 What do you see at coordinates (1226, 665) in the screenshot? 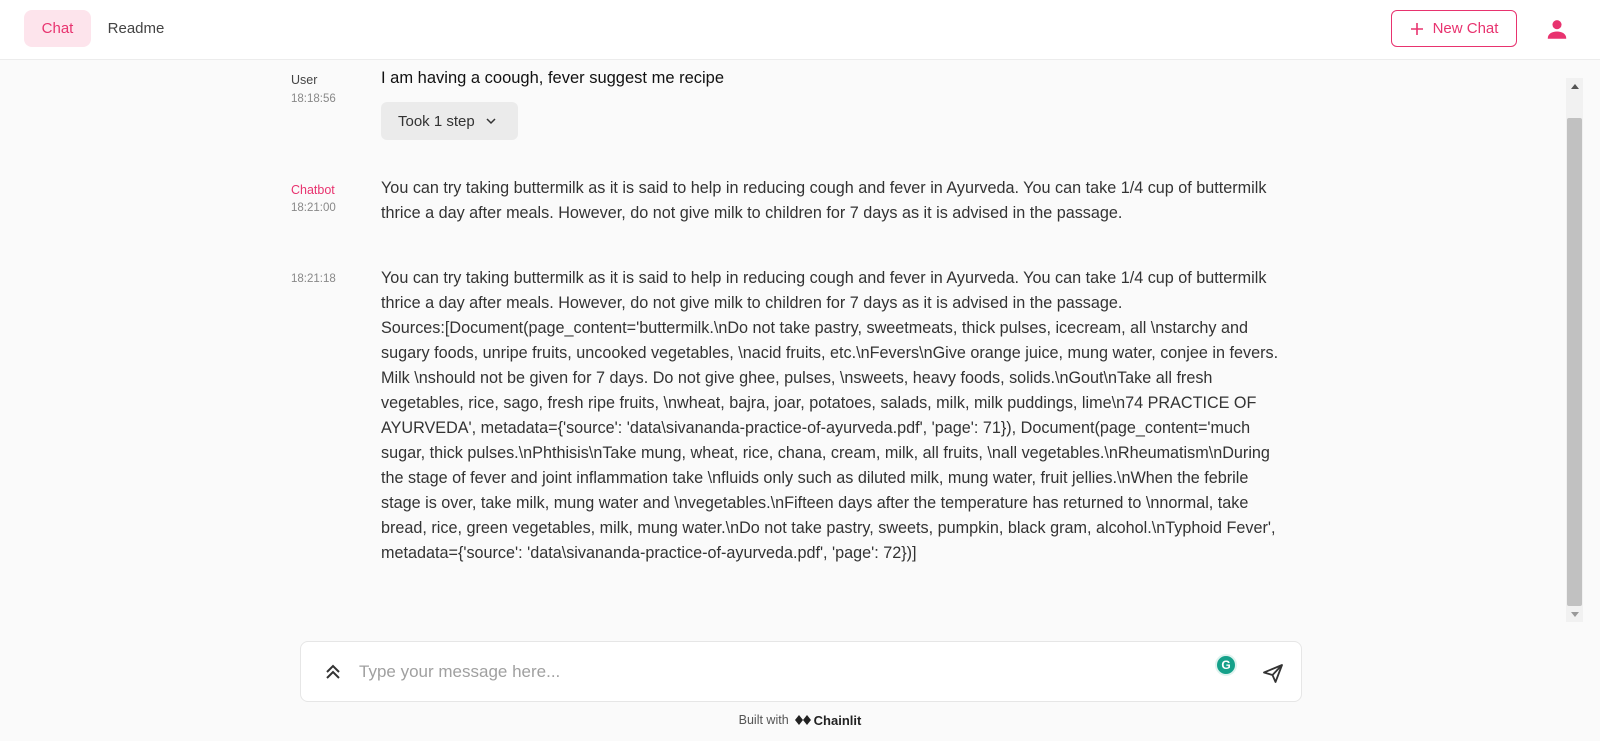
I see `grammarly-icon: G` at bounding box center [1226, 665].